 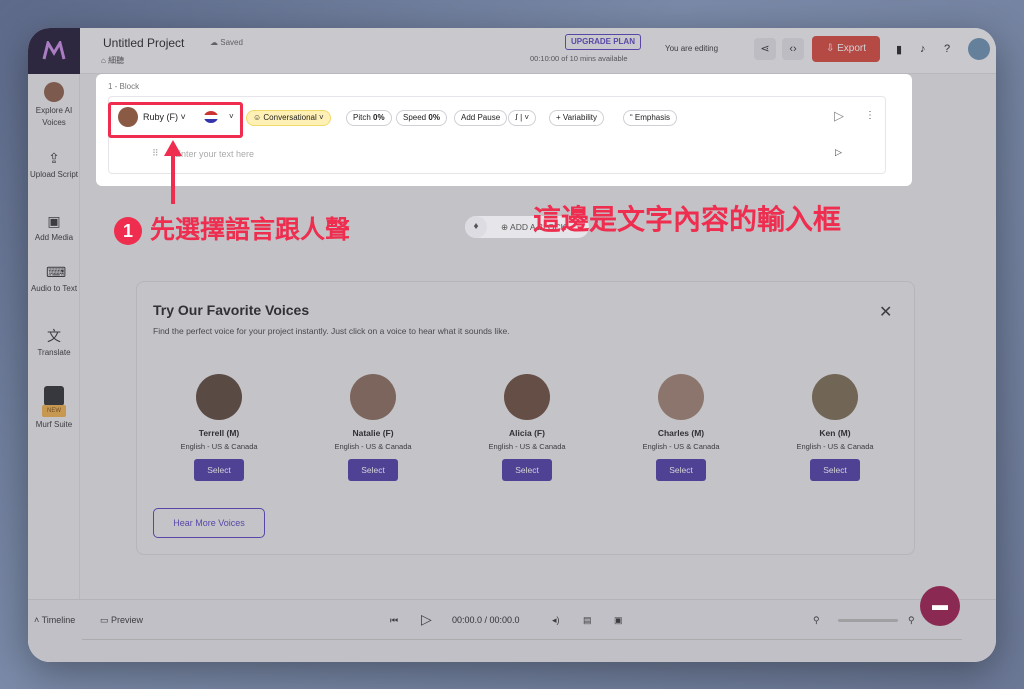 What do you see at coordinates (505, 227) in the screenshot?
I see `plus-icon: ⊕` at bounding box center [505, 227].